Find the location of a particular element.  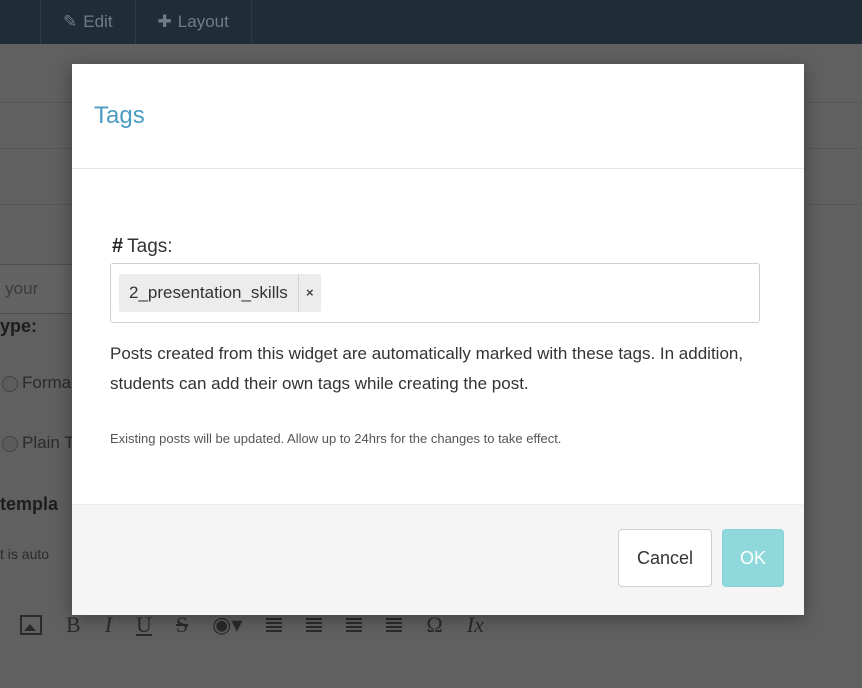

bold-icon: B is located at coordinates (73, 625).